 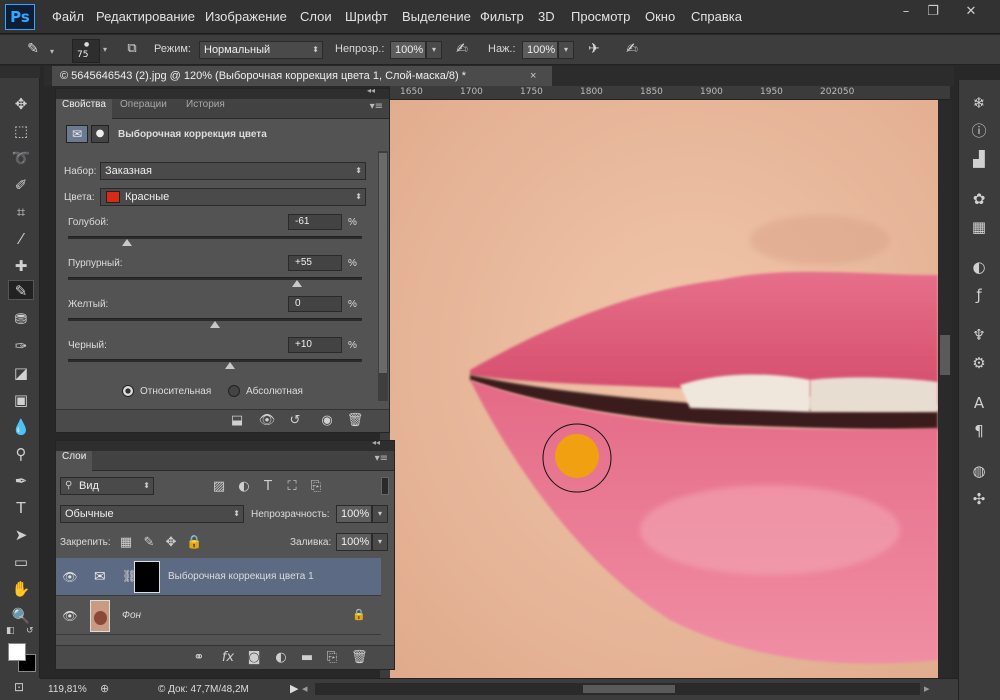 What do you see at coordinates (600, 16) in the screenshot?
I see `menu-view: Просмотр` at bounding box center [600, 16].